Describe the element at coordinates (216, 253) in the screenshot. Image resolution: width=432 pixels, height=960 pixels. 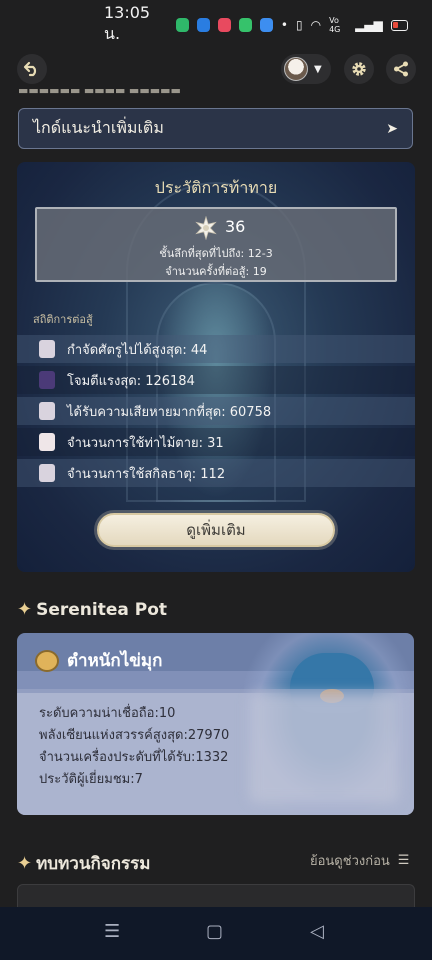
I see `deepest-floor: ชั้นลึกที่สุดที่ไปถึง: 12-3` at that location.